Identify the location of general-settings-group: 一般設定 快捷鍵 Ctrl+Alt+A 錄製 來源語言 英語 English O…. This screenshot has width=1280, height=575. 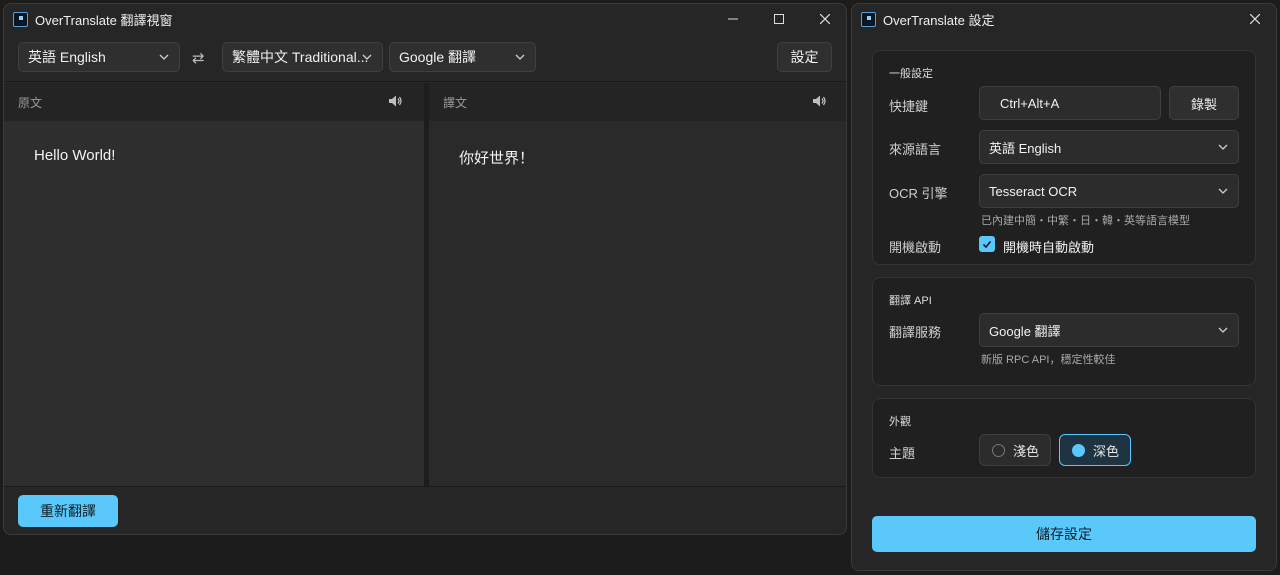
(1064, 157).